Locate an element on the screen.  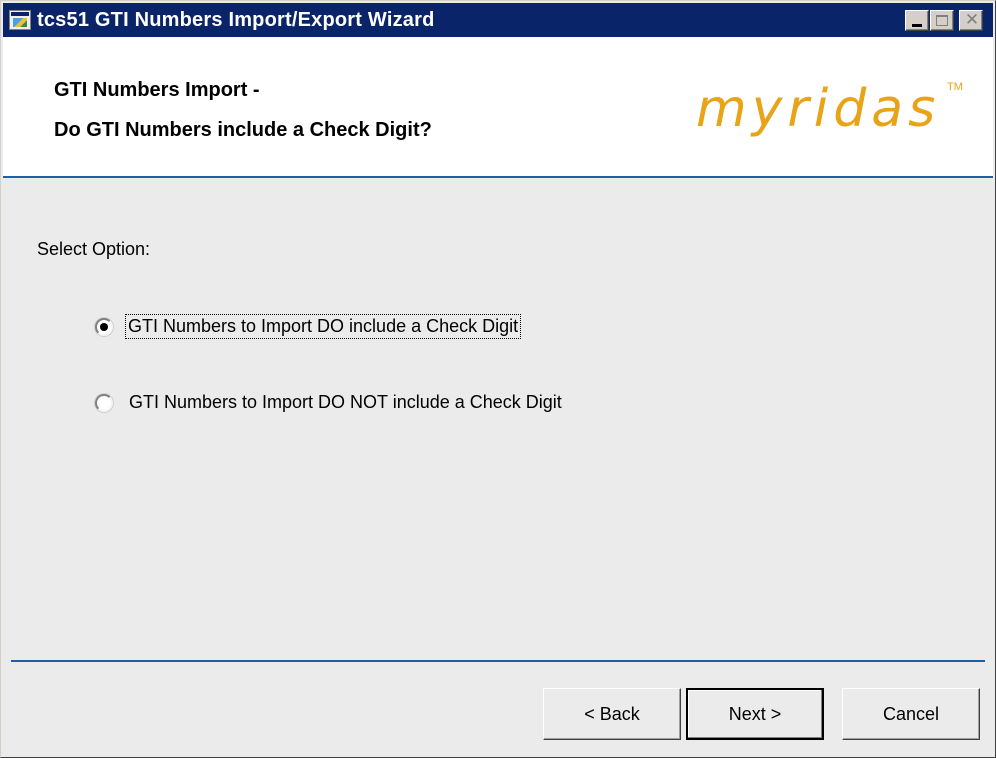
radio-include-check-digit is located at coordinates (104, 326).